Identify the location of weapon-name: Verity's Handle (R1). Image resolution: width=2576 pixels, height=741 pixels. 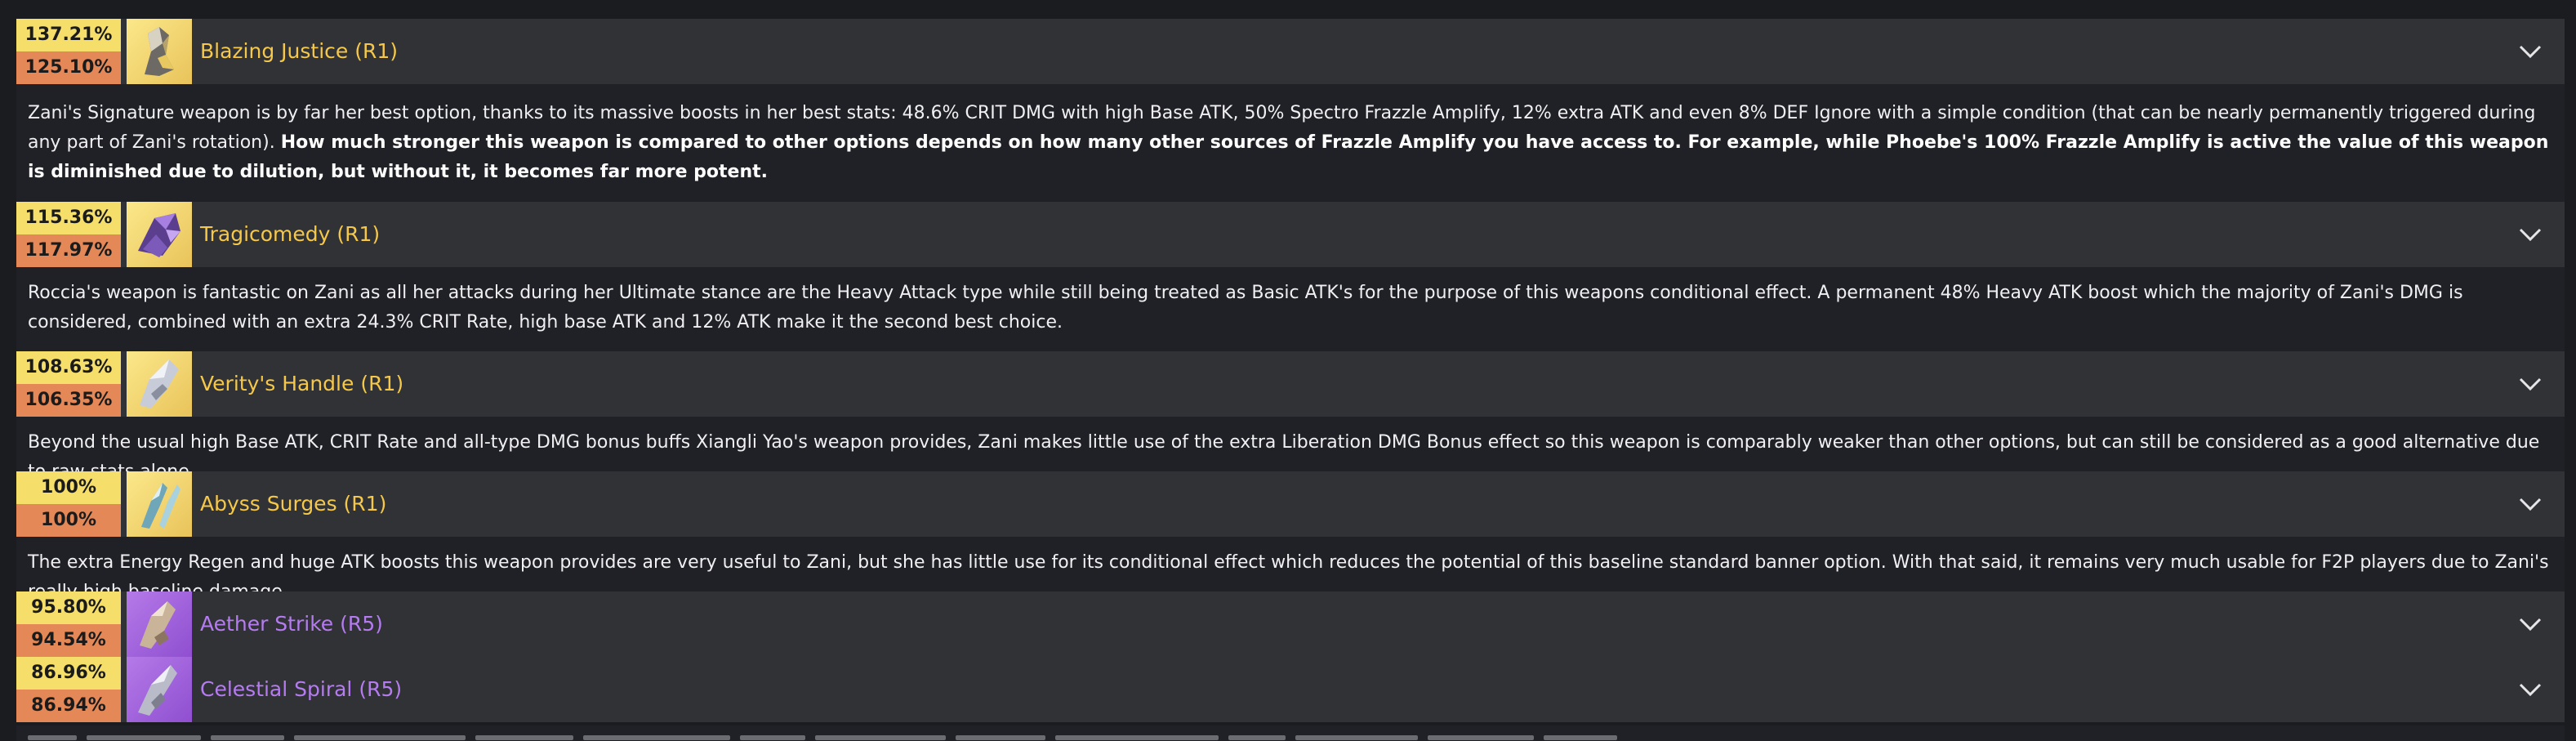
(301, 384).